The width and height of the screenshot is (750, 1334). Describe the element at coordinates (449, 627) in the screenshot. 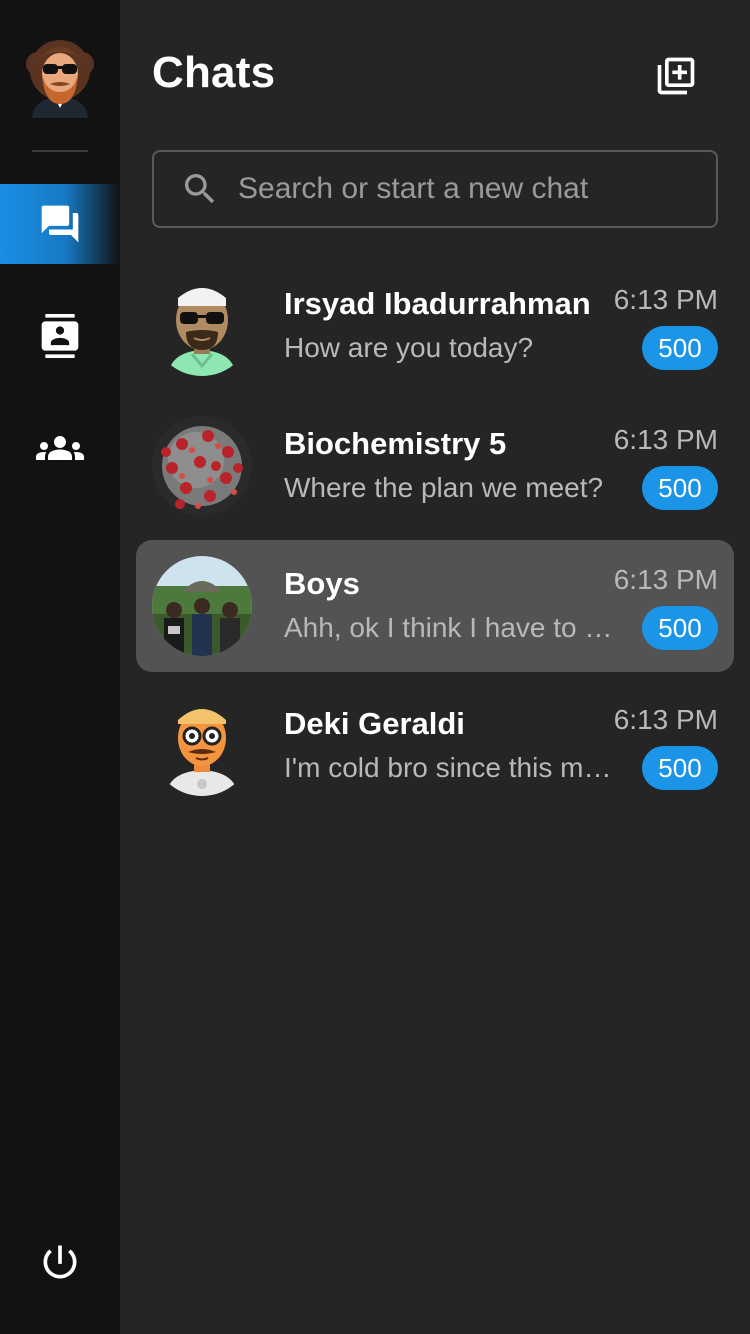

I see `chat-preview: Ahh, ok I think I have to go now` at that location.